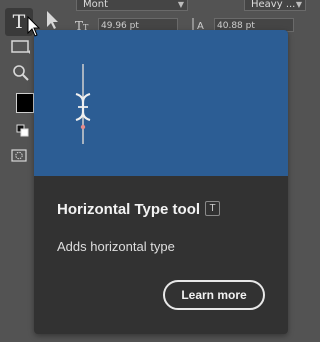 The image size is (320, 342). I want to click on swap-colors-icon, so click(22, 130).